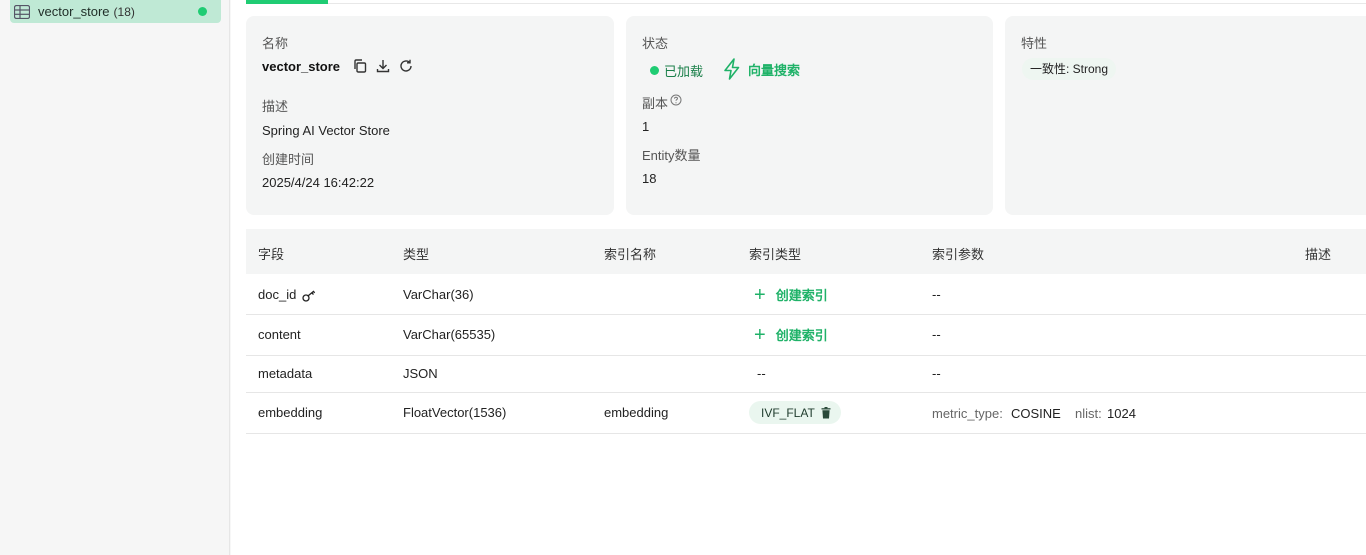 This screenshot has width=1366, height=555. I want to click on param-metric-type-key: metric_type:, so click(967, 413).